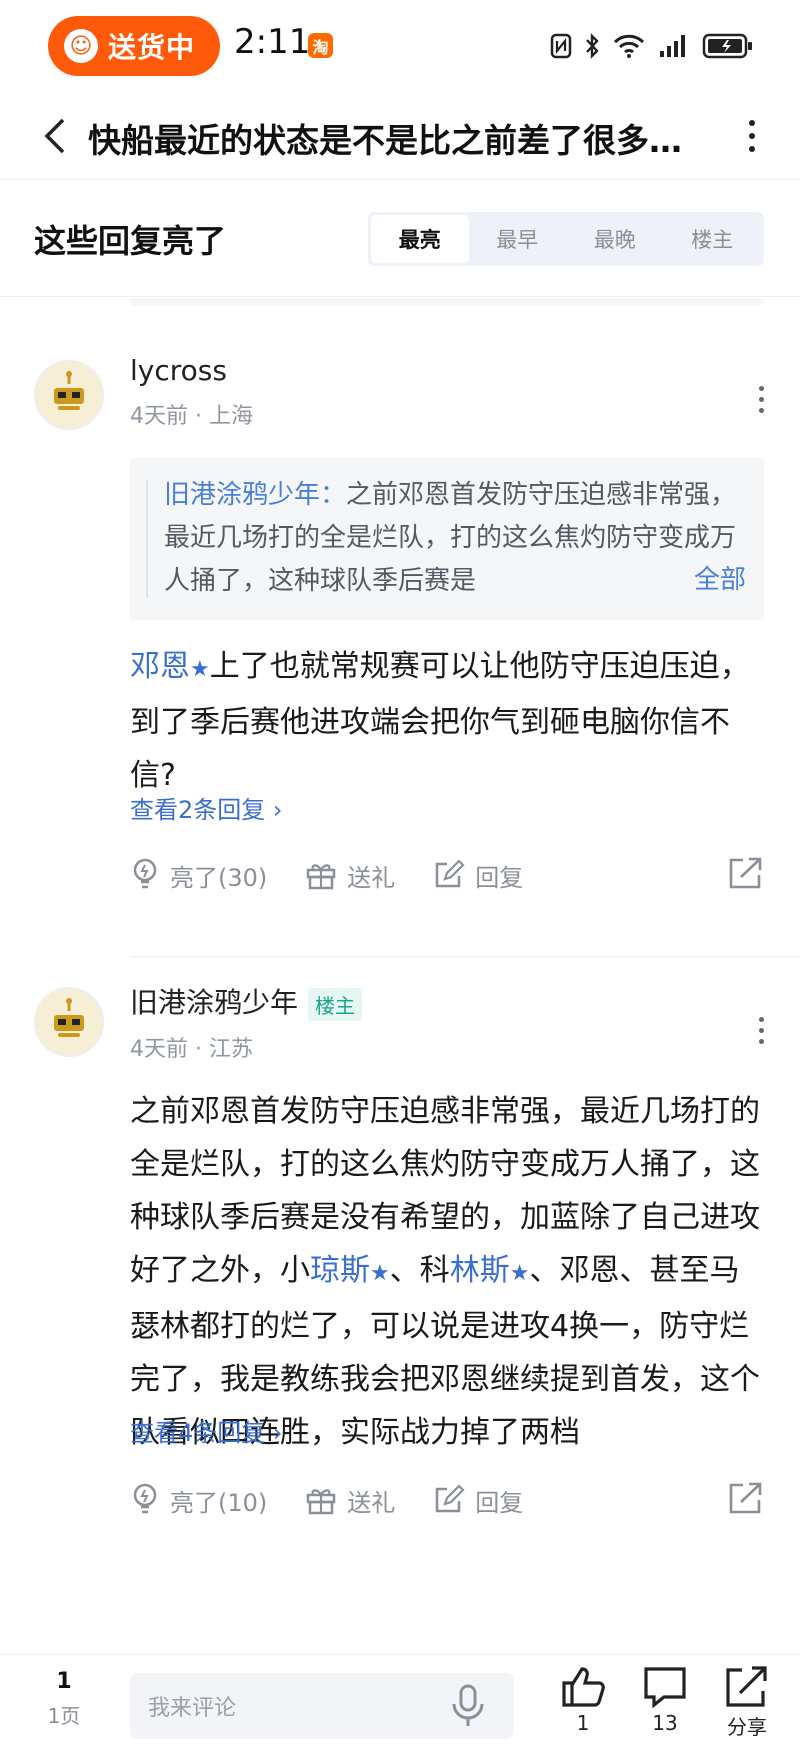  Describe the element at coordinates (592, 46) in the screenshot. I see `bluetooth-icon` at that location.